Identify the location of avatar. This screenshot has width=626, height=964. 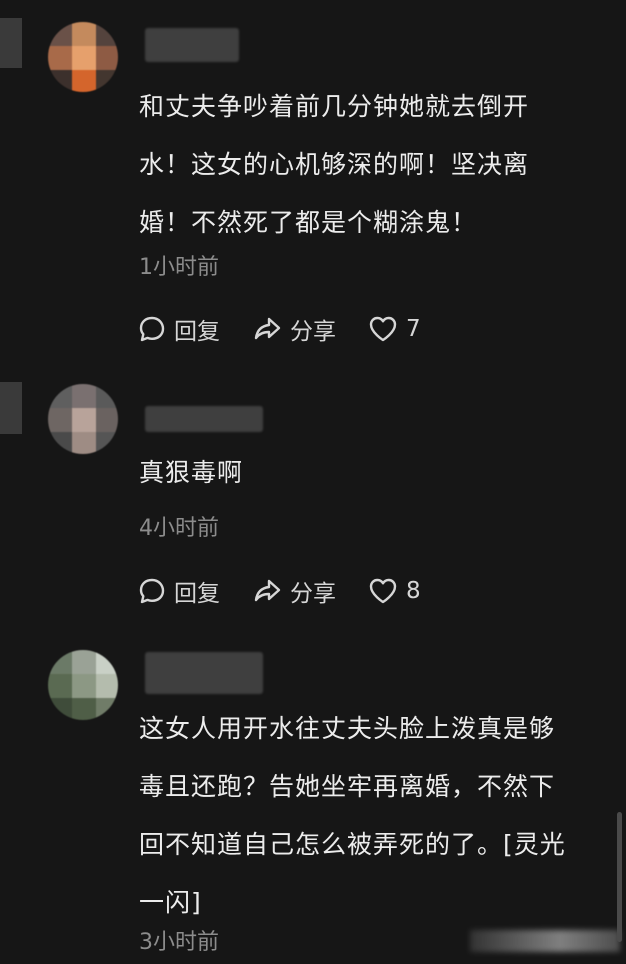
(83, 685).